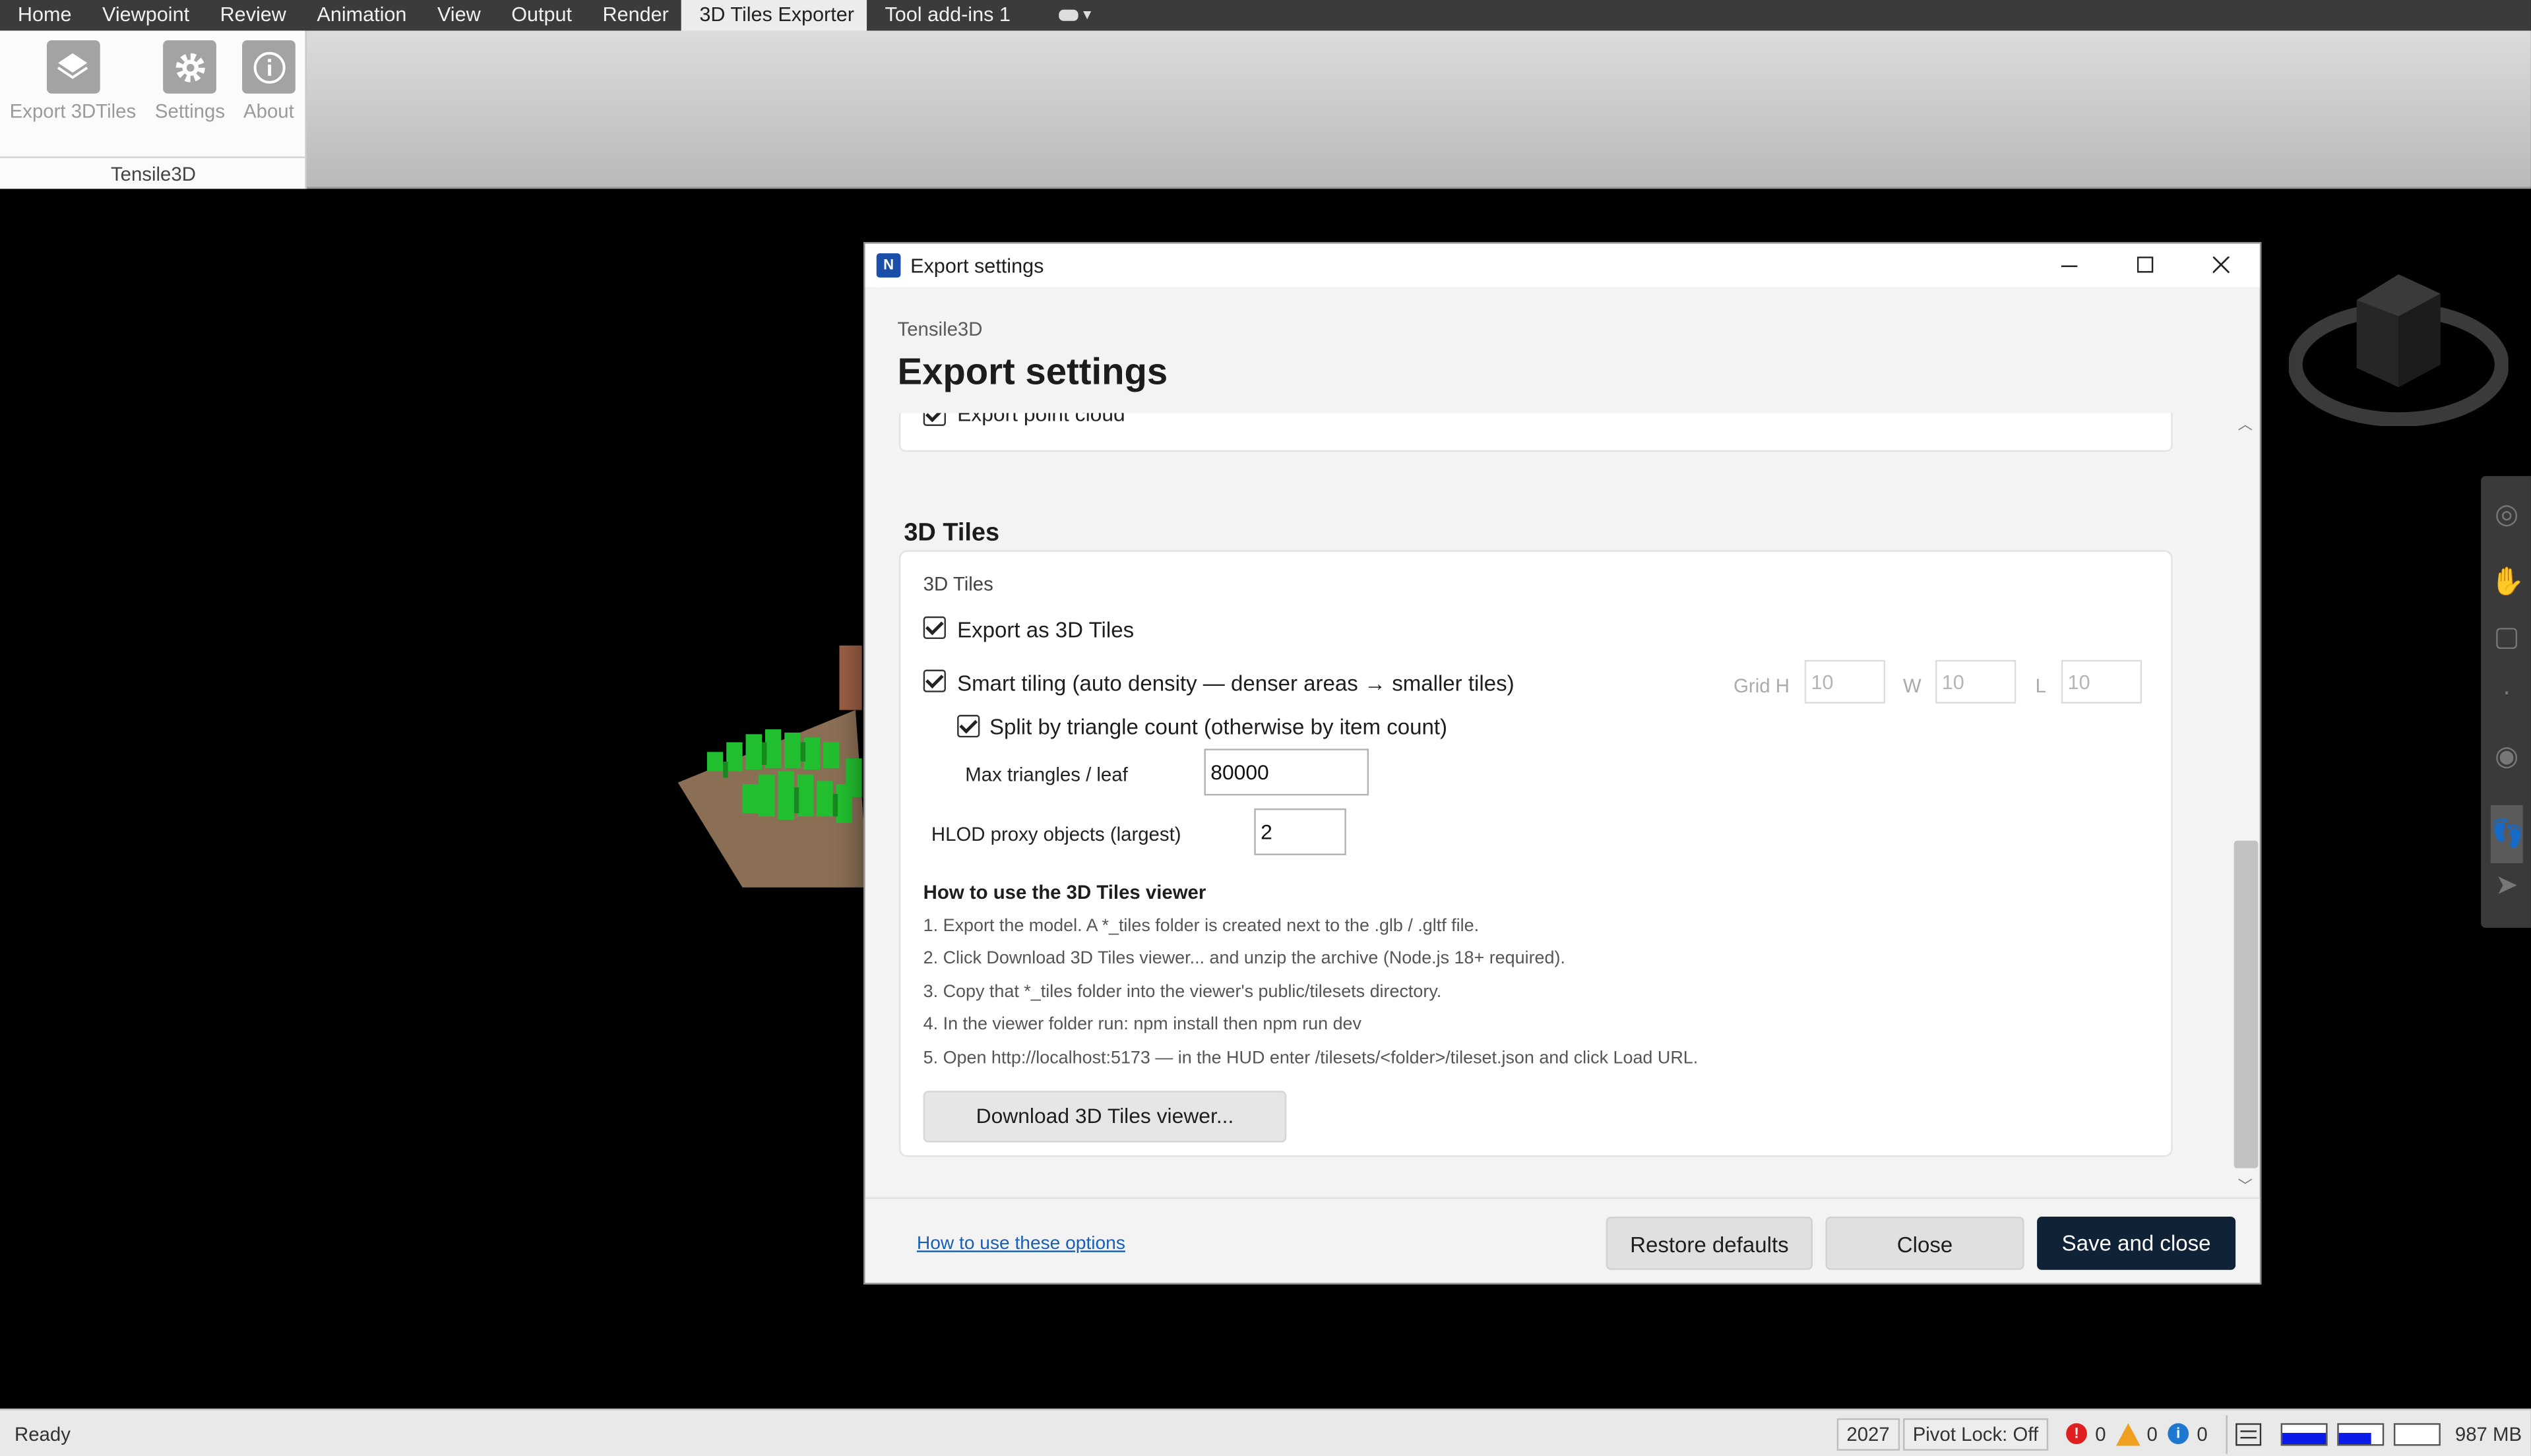 The image size is (2531, 1456). I want to click on chevron-down-icon: ▾, so click(1087, 15).